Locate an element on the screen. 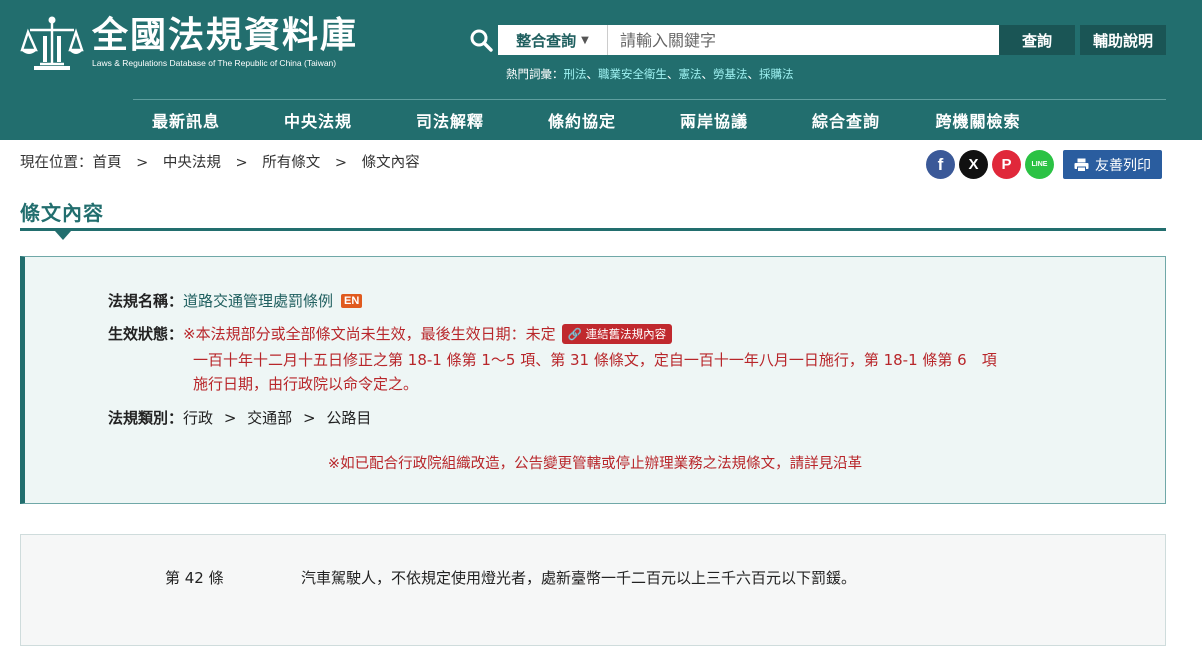  hot-keyword: 職業安全衛生 is located at coordinates (632, 74).